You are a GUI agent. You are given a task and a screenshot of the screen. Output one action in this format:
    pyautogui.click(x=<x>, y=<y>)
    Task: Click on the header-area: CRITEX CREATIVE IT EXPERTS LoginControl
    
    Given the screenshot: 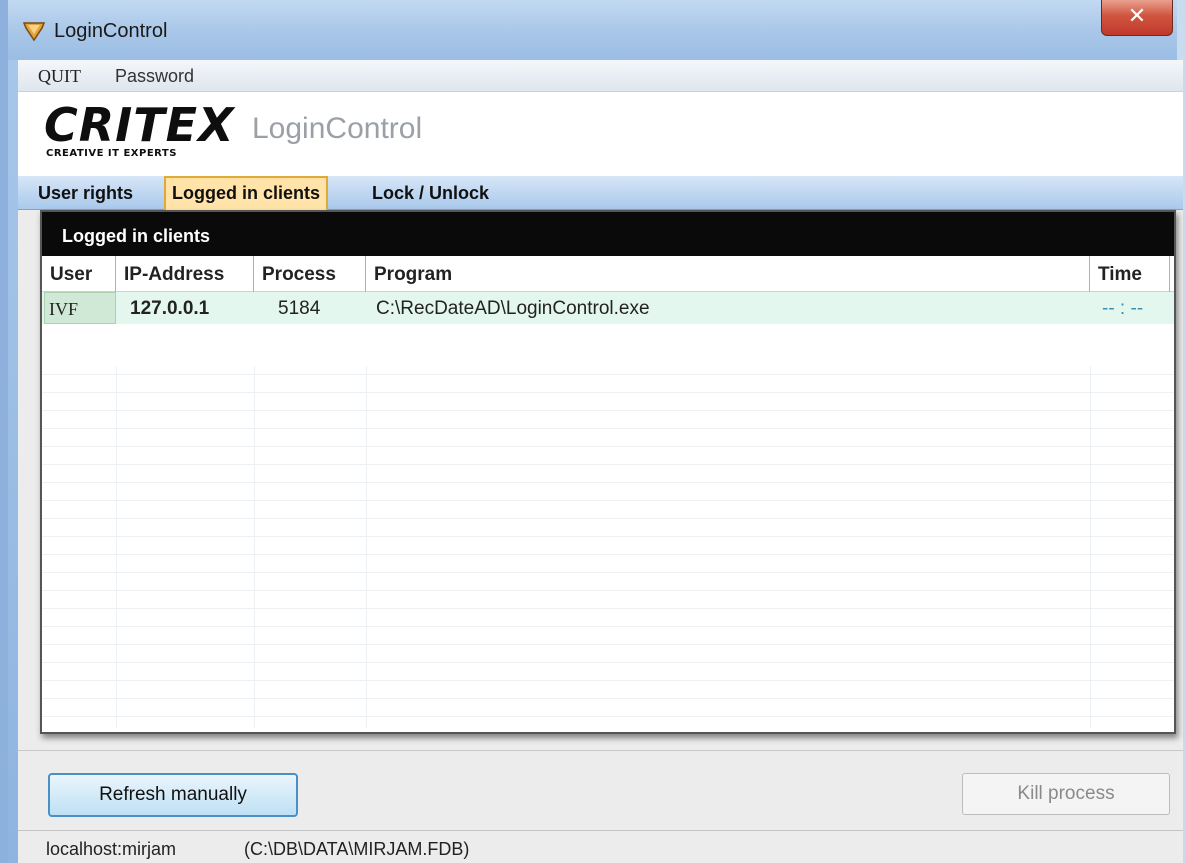 What is the action you would take?
    pyautogui.click(x=600, y=134)
    